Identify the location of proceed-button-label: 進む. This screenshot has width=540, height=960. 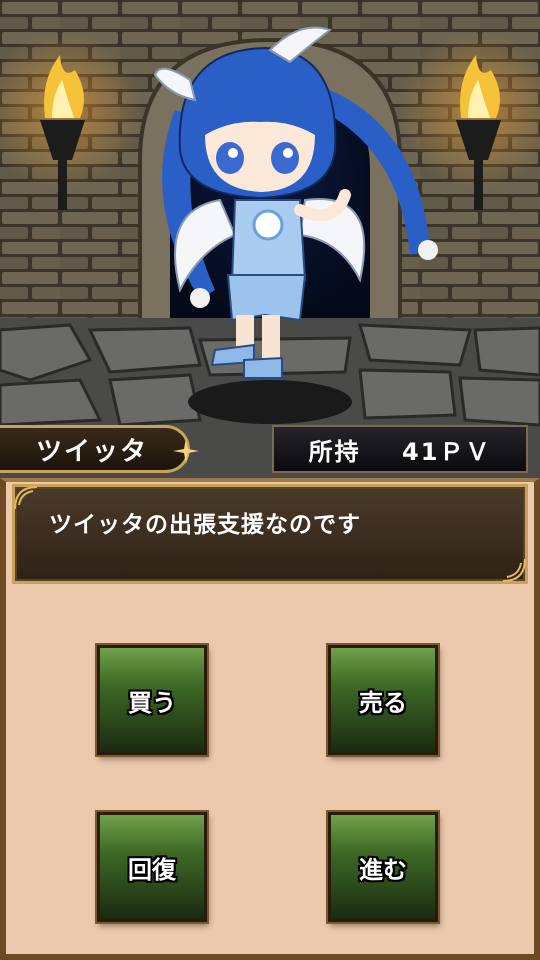
(383, 869).